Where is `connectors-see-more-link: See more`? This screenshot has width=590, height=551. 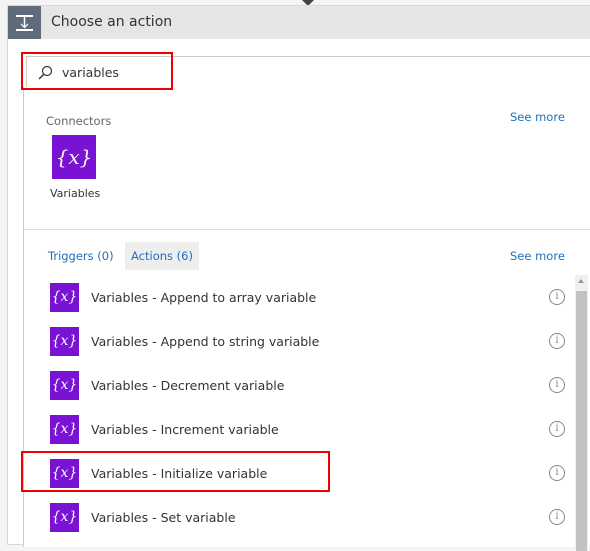
connectors-see-more-link: See more is located at coordinates (537, 117).